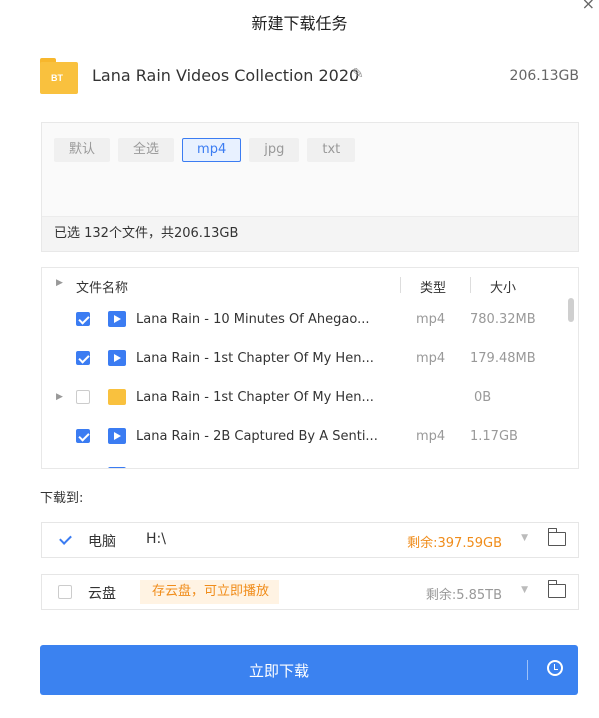  I want to click on clock-icon, so click(555, 668).